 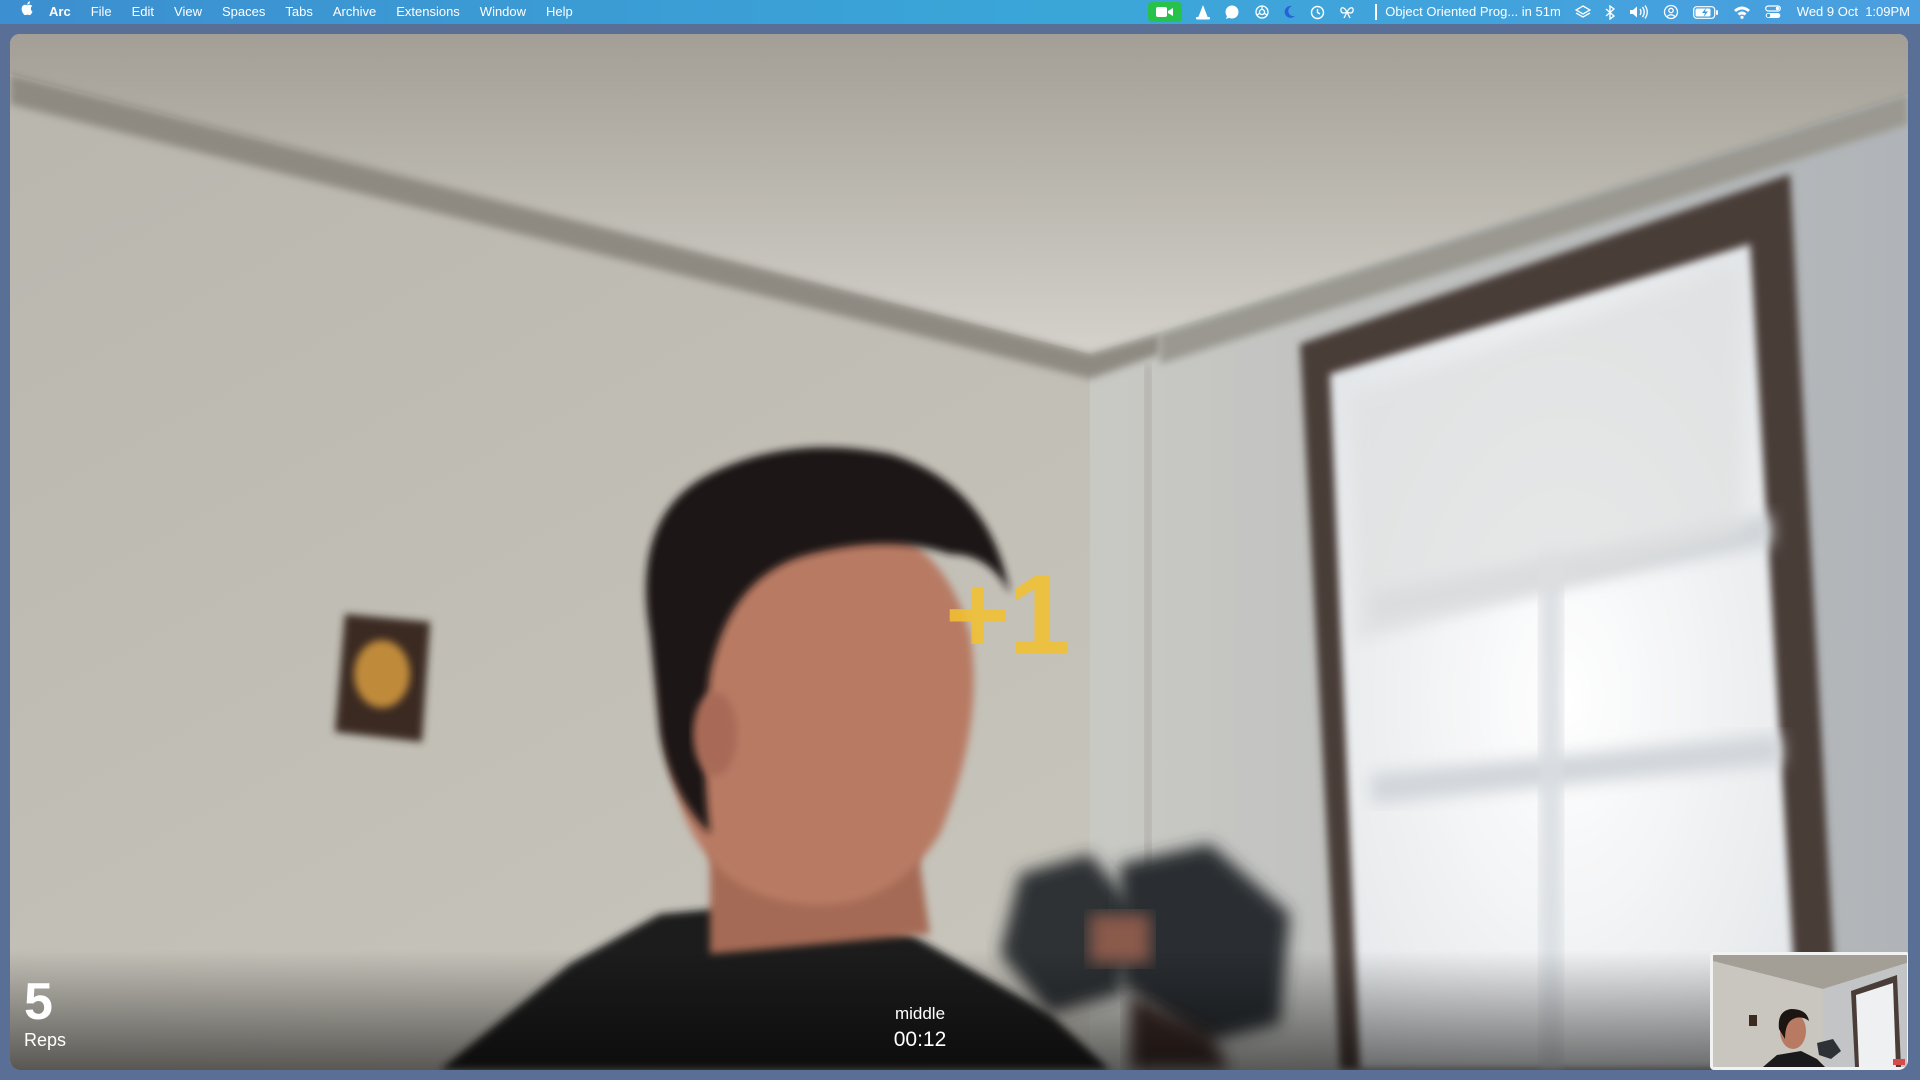 What do you see at coordinates (1671, 12) in the screenshot?
I see `user-circle-icon` at bounding box center [1671, 12].